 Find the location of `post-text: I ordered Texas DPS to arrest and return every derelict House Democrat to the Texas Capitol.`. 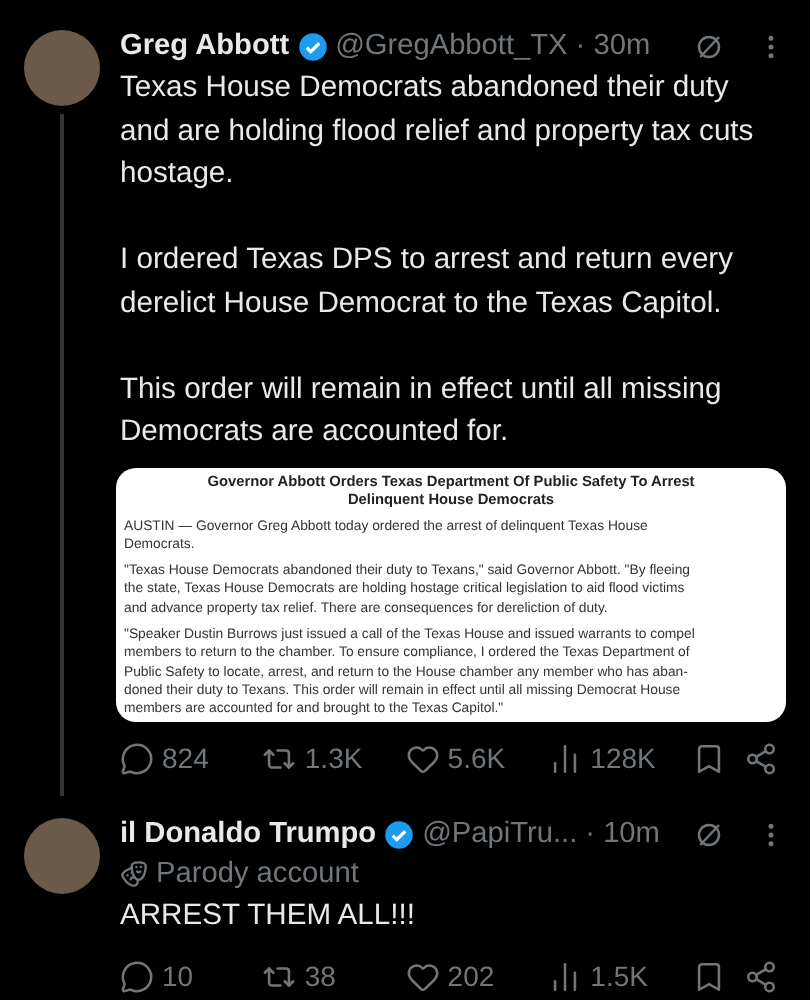

post-text: I ordered Texas DPS to arrest and return every derelict House Democrat to the Texas Capitol. is located at coordinates (428, 282).